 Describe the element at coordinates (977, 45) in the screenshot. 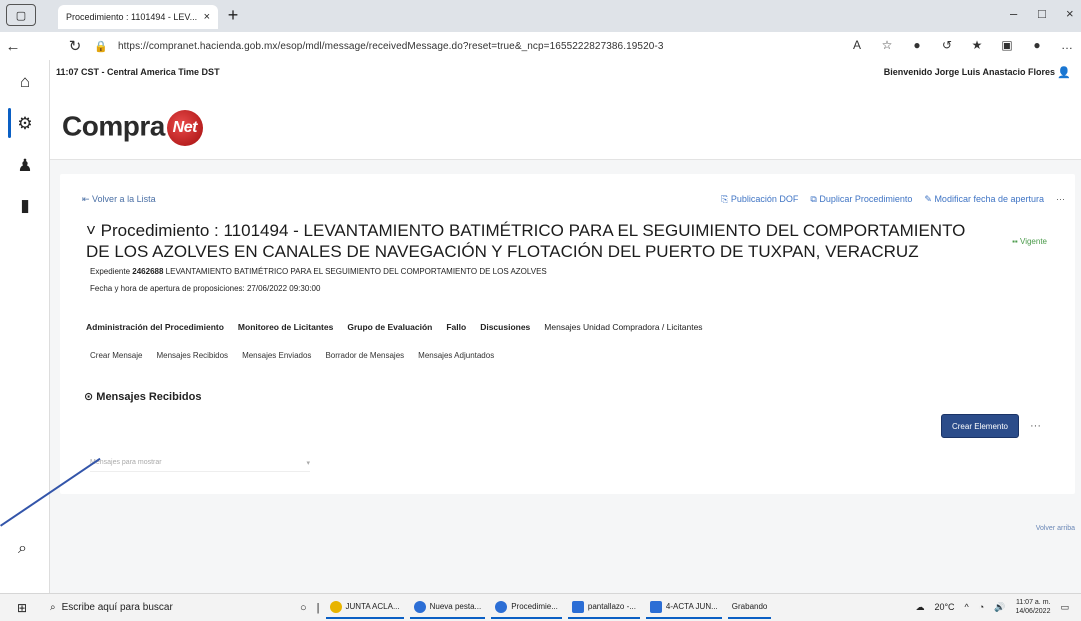

I see `favorites-bar-icon: ★` at that location.